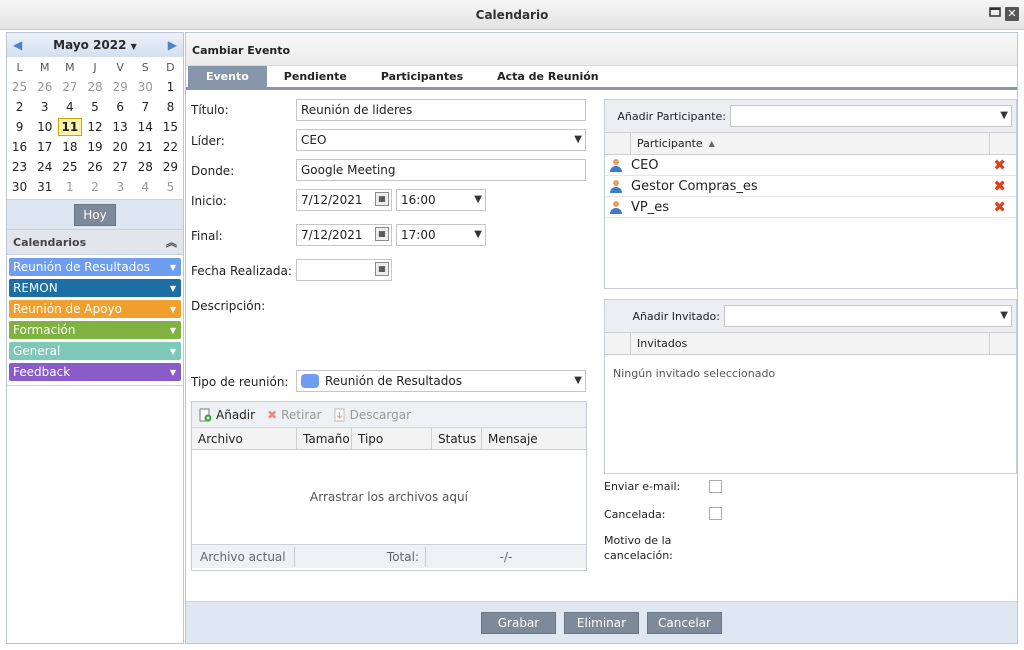 The image size is (1024, 650). What do you see at coordinates (95, 351) in the screenshot?
I see `calendar-item: General ▼` at bounding box center [95, 351].